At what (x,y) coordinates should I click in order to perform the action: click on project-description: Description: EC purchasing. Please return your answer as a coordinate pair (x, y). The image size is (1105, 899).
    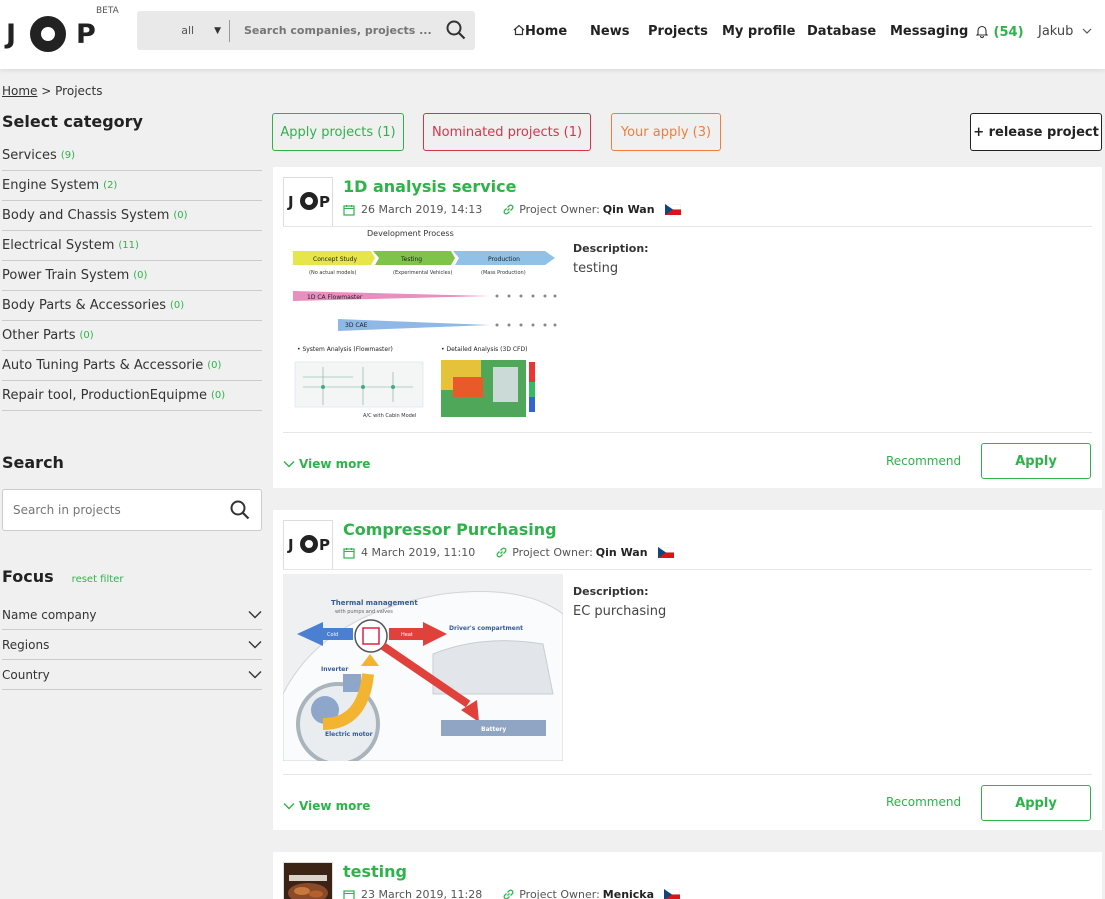
    Looking at the image, I should click on (619, 602).